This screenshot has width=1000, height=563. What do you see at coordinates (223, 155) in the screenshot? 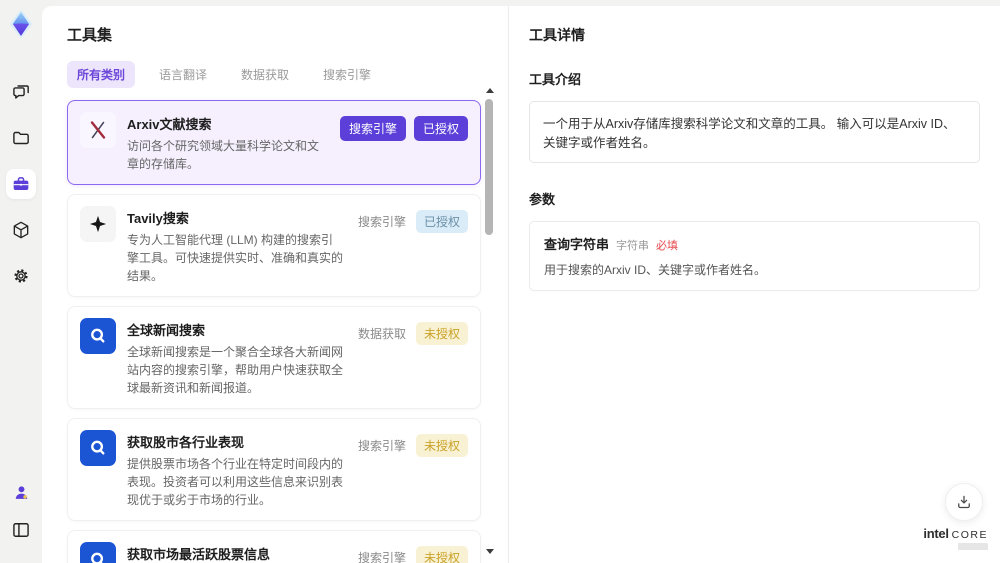
I see `tool-description: 访问各个研究领域大量科学论文和文章的存储库。` at bounding box center [223, 155].